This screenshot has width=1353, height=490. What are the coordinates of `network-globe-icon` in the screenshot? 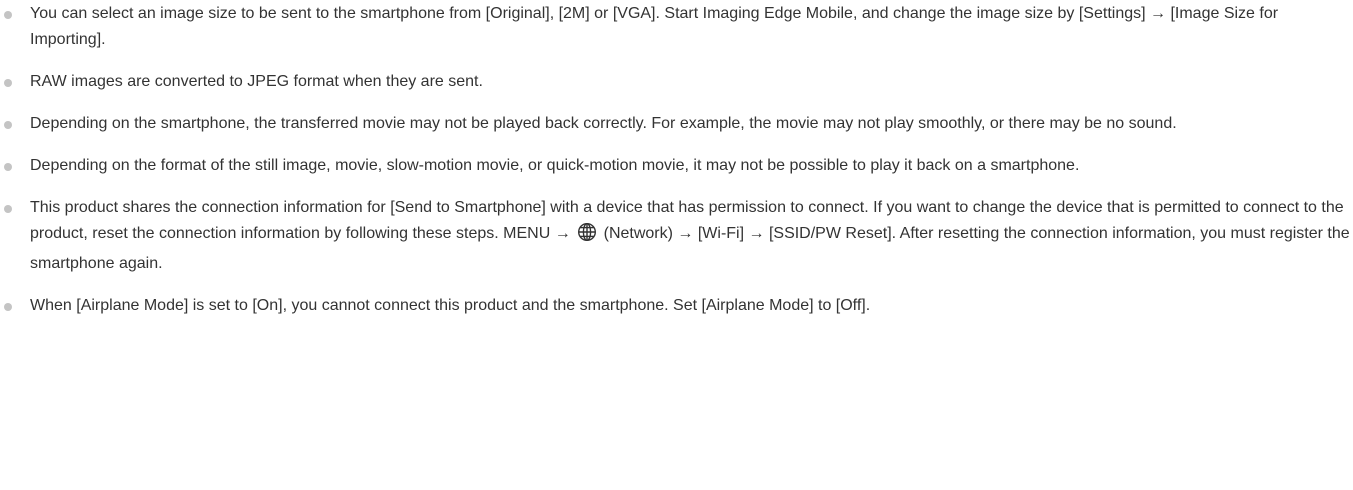 It's located at (587, 236).